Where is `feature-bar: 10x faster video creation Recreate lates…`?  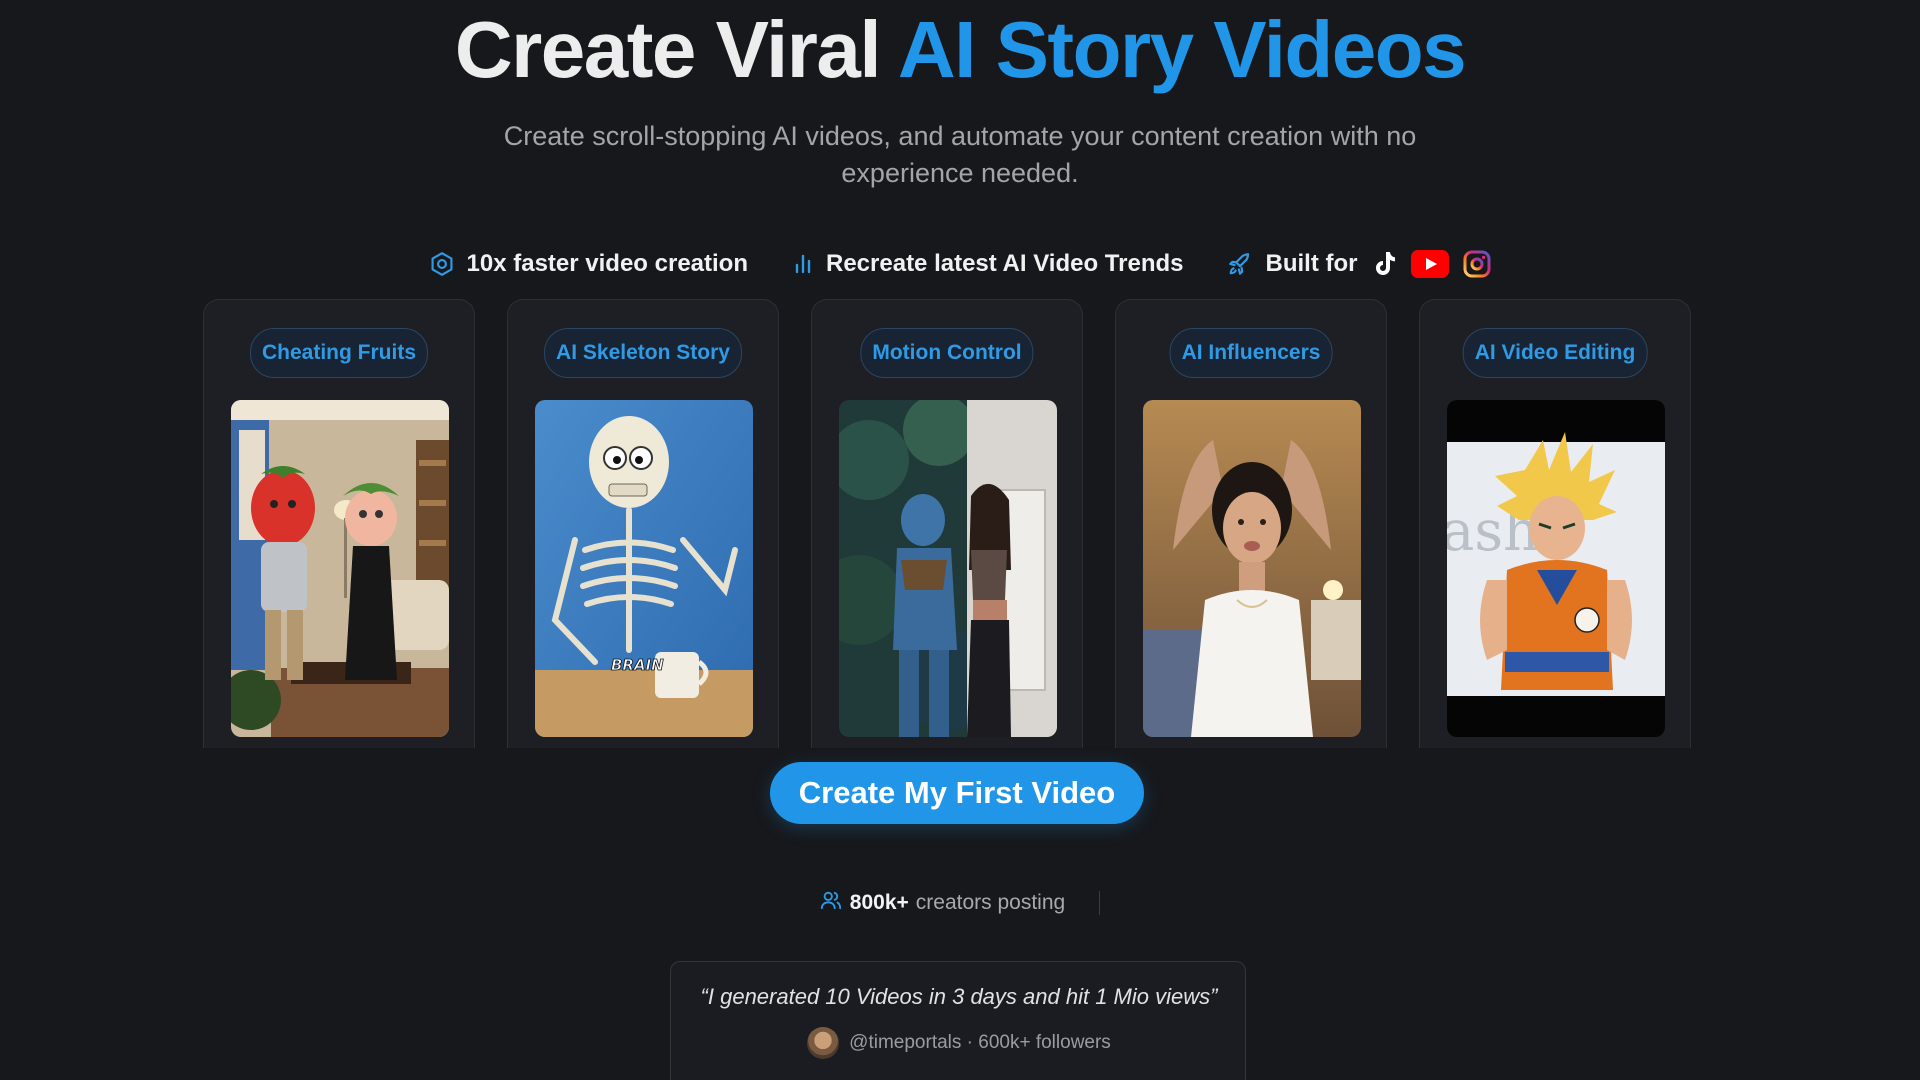 feature-bar: 10x faster video creation Recreate lates… is located at coordinates (960, 264).